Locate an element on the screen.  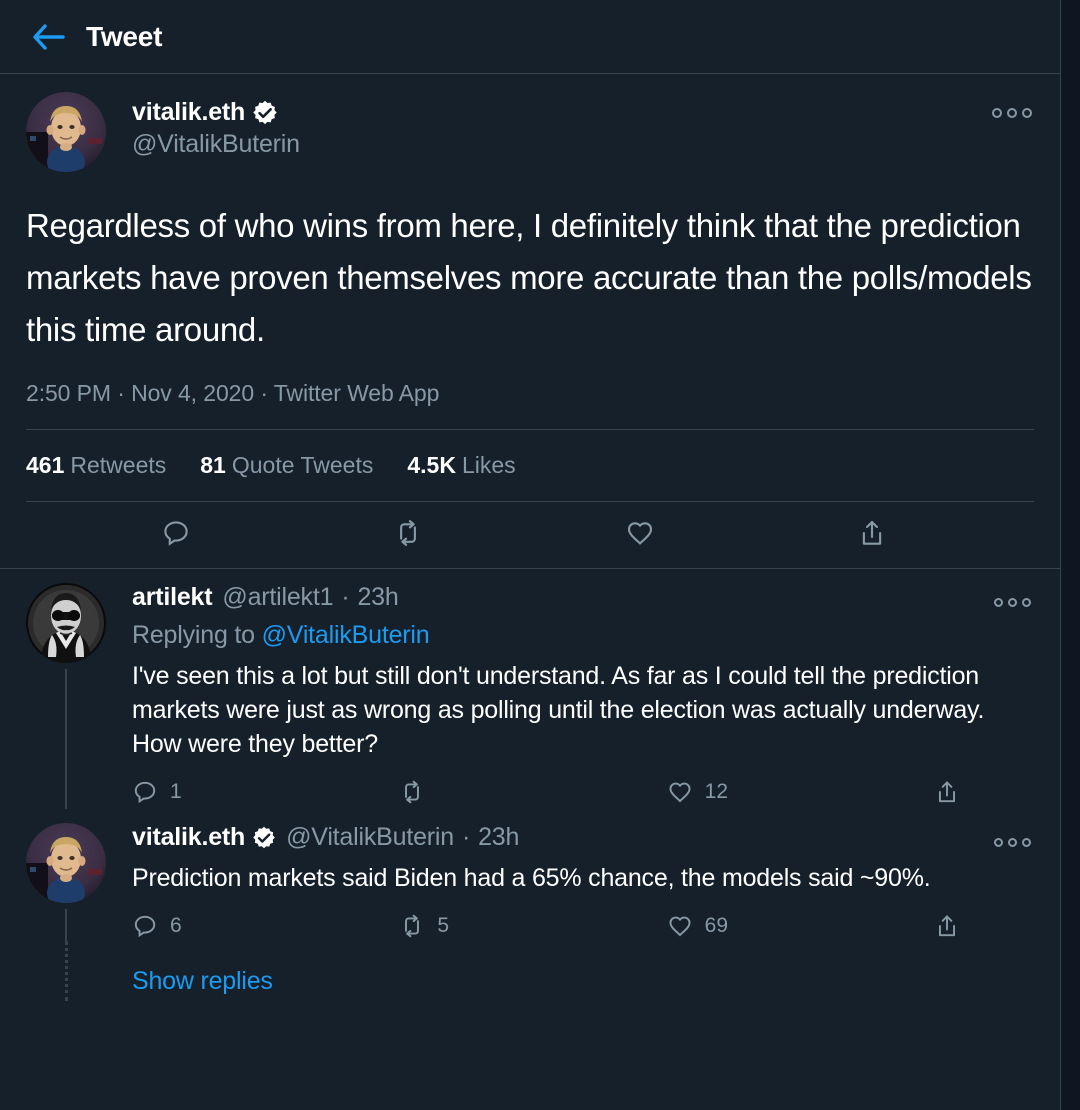
thread-connector-dotted is located at coordinates (66, 971).